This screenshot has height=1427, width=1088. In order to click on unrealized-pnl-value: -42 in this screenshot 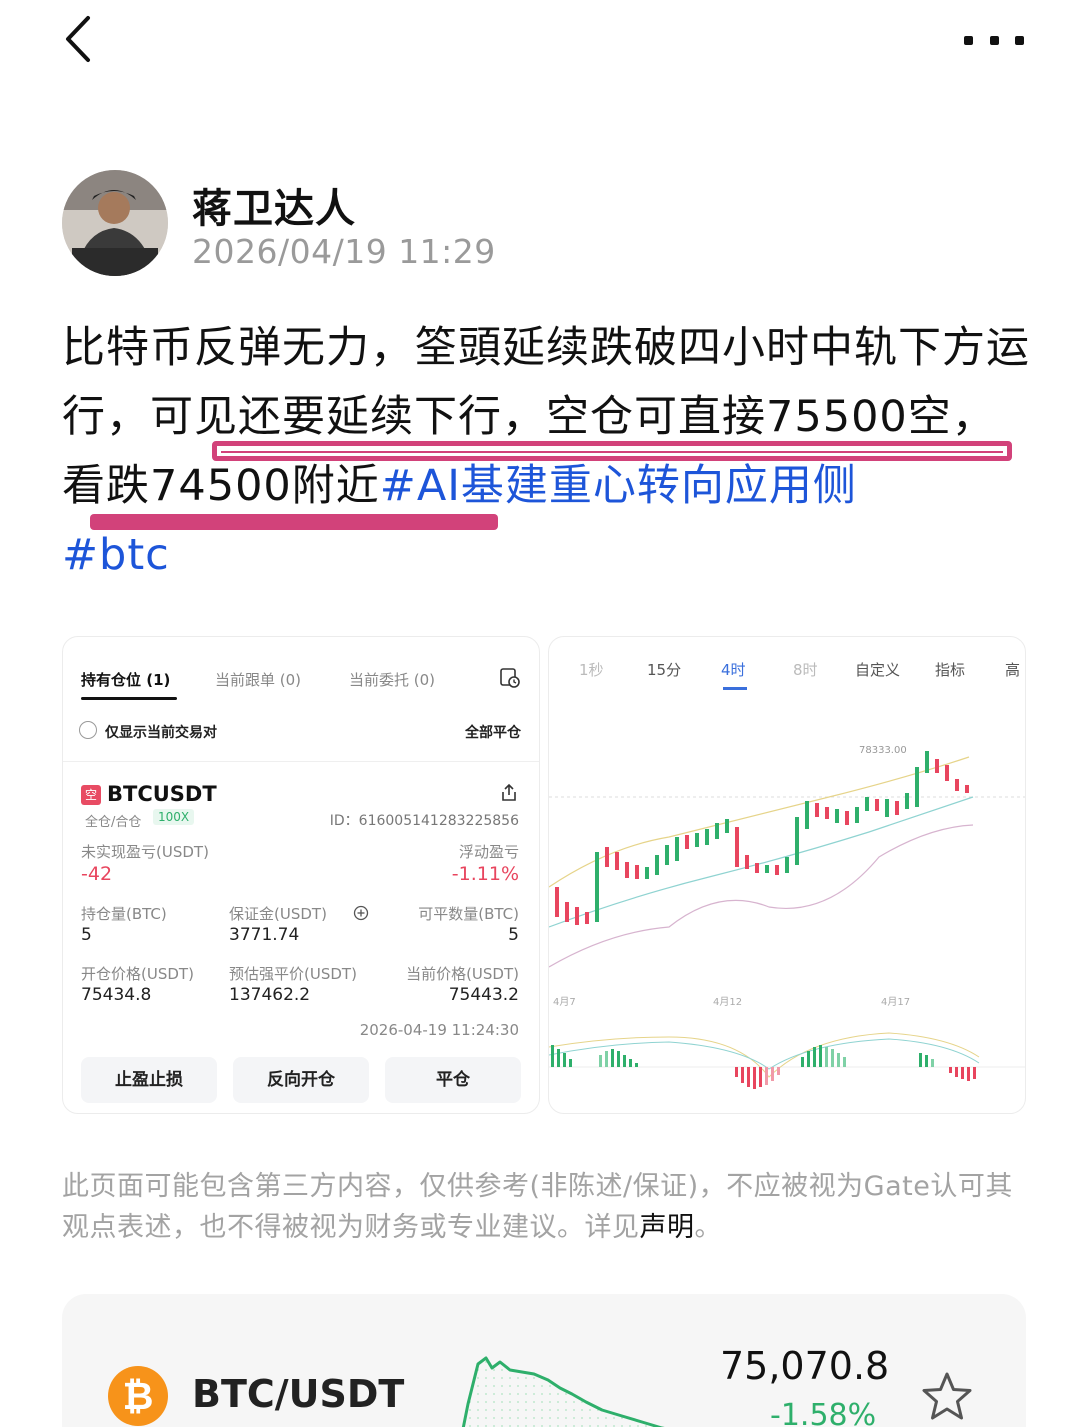, I will do `click(97, 874)`.